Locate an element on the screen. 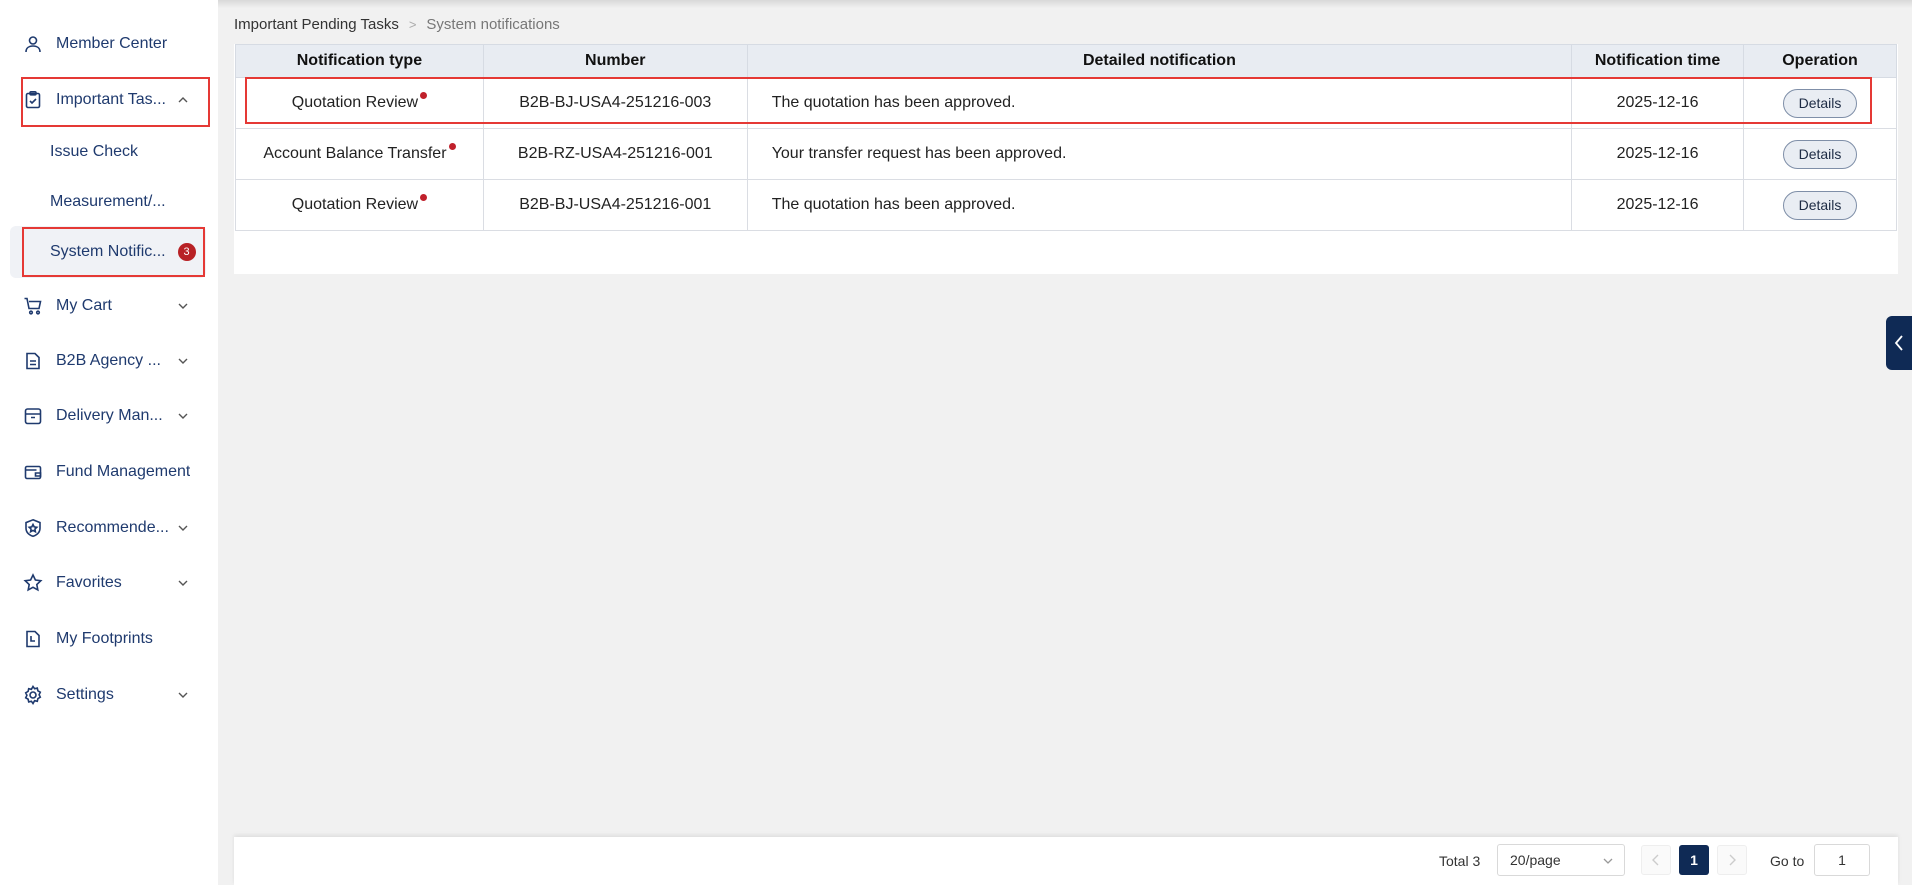  page-size-select: 20/page is located at coordinates (1561, 860).